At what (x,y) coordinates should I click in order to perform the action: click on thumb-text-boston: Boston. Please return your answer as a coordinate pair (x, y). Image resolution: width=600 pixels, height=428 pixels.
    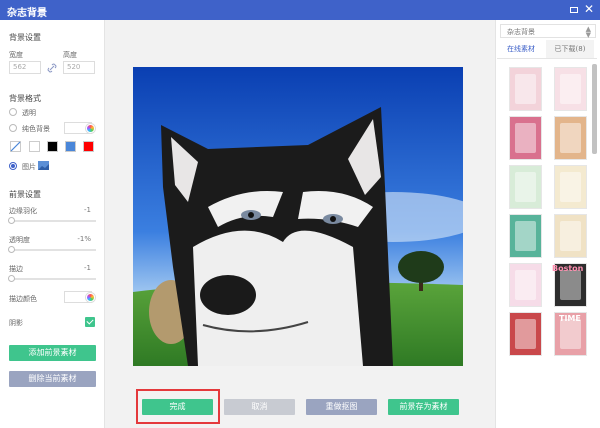
    Looking at the image, I should click on (568, 268).